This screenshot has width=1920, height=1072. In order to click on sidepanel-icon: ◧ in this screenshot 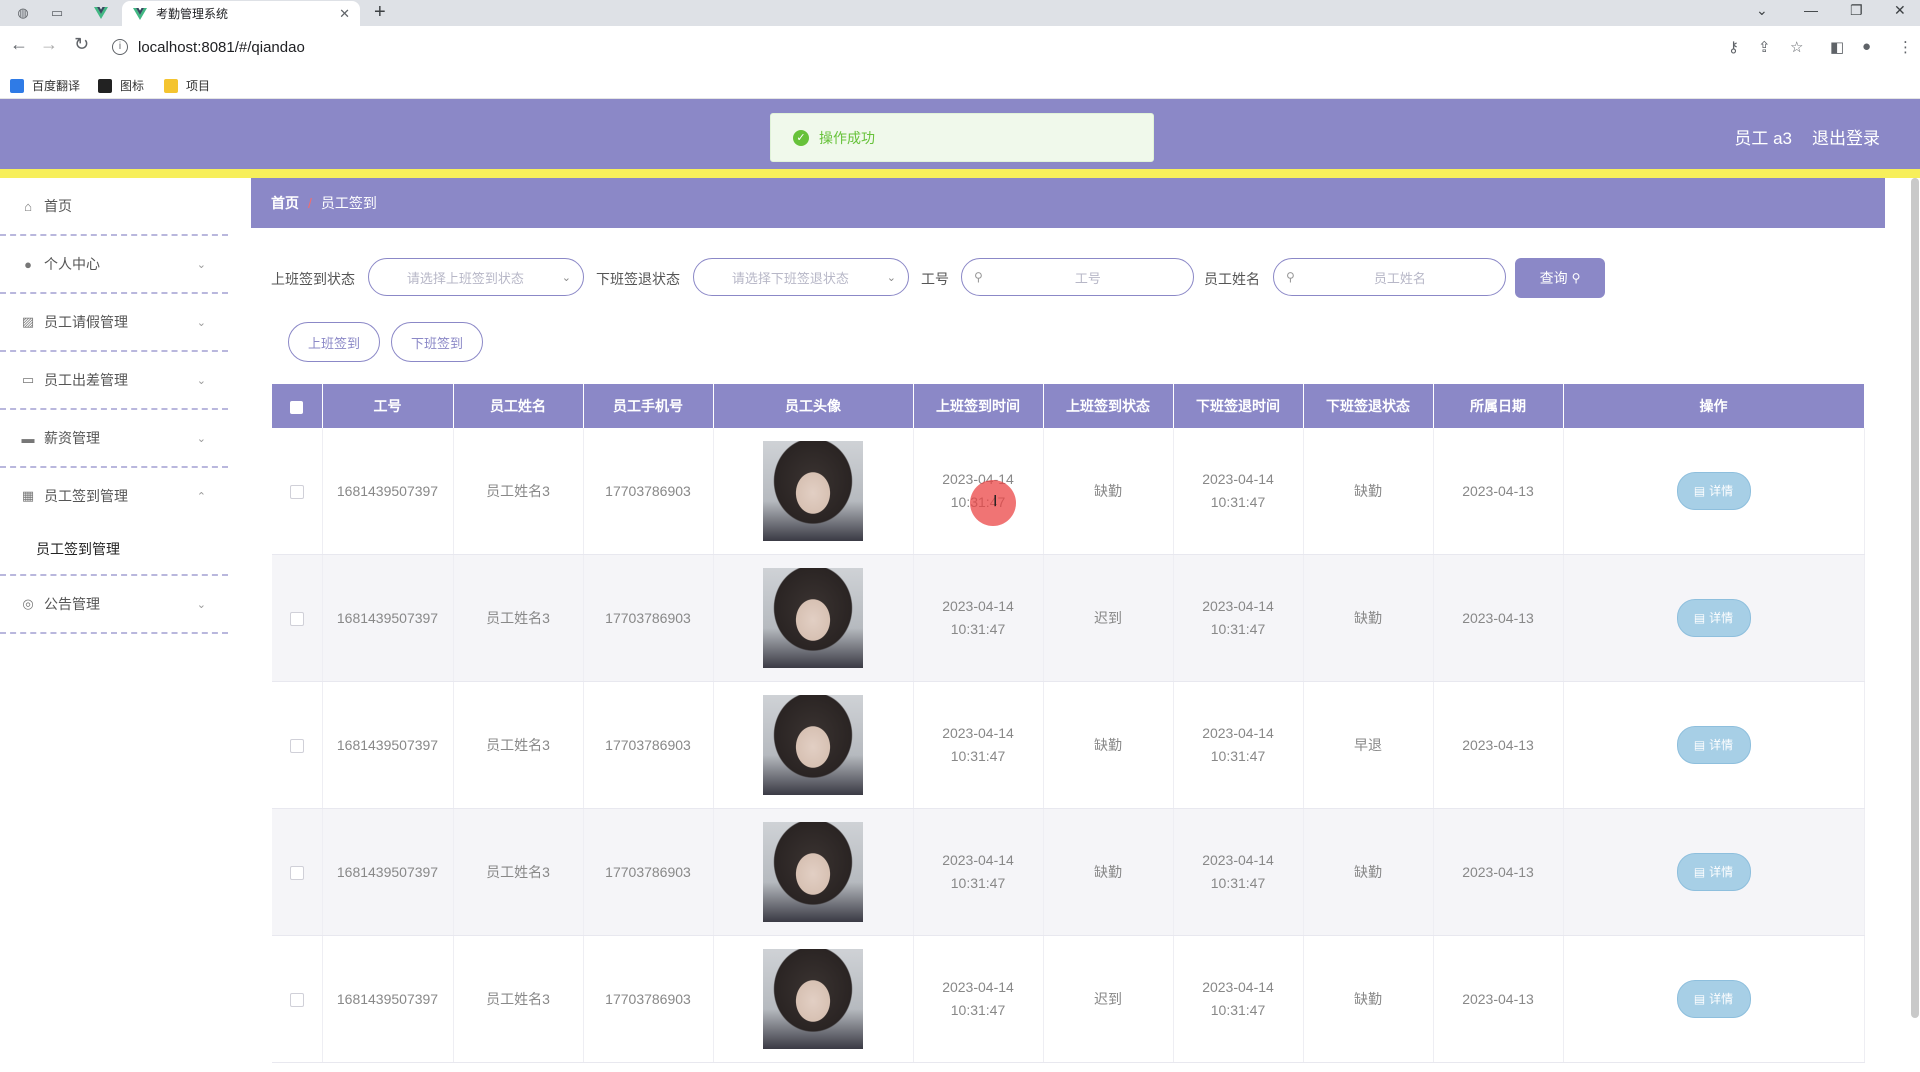, I will do `click(1837, 47)`.